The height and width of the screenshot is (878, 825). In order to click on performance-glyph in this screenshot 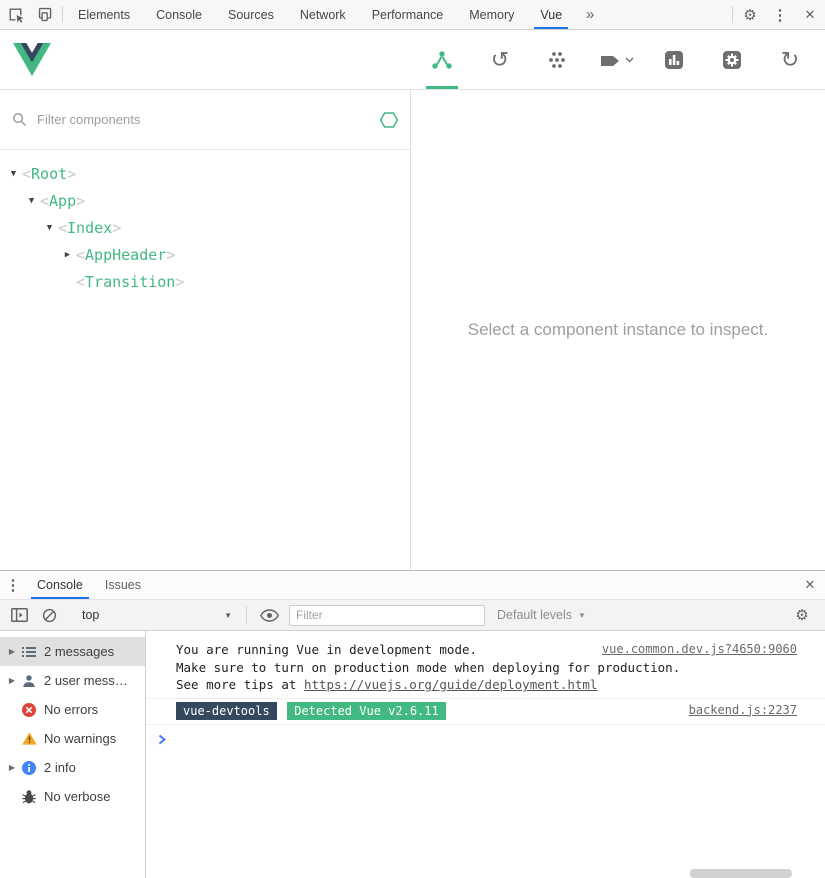, I will do `click(674, 59)`.